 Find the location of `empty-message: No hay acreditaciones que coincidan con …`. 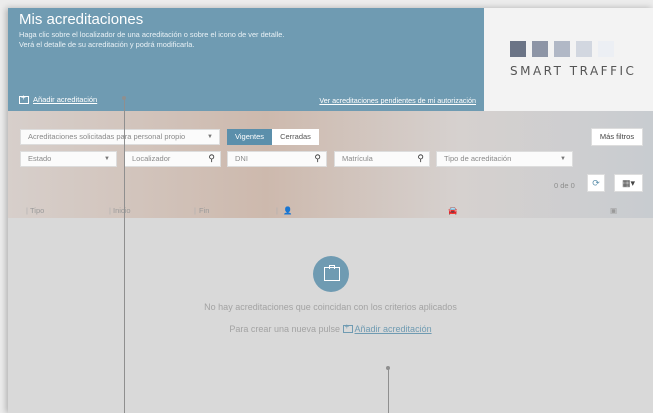

empty-message: No hay acreditaciones que coincidan con … is located at coordinates (330, 307).